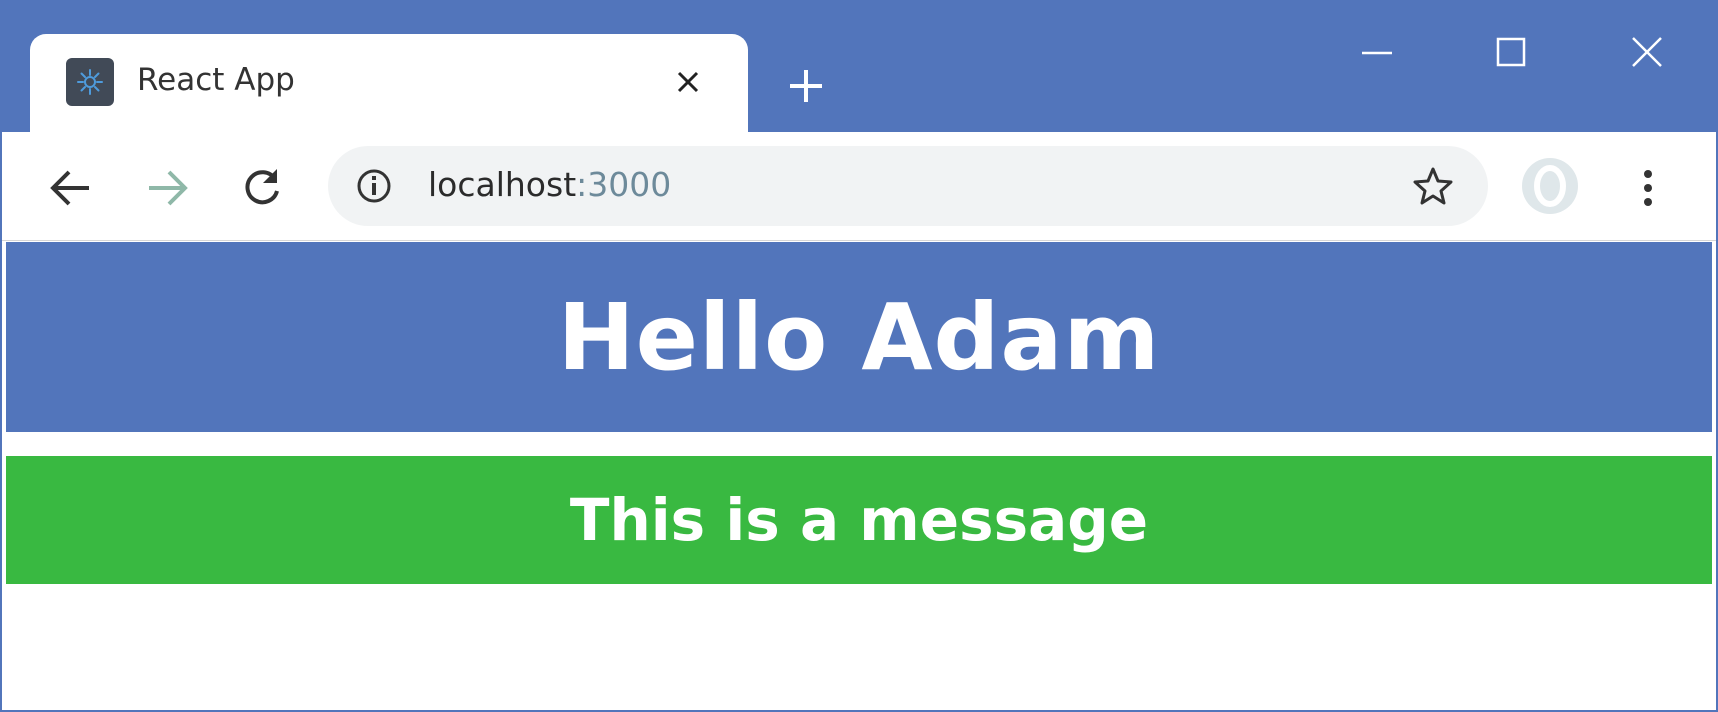  I want to click on message-text: This is a message, so click(859, 520).